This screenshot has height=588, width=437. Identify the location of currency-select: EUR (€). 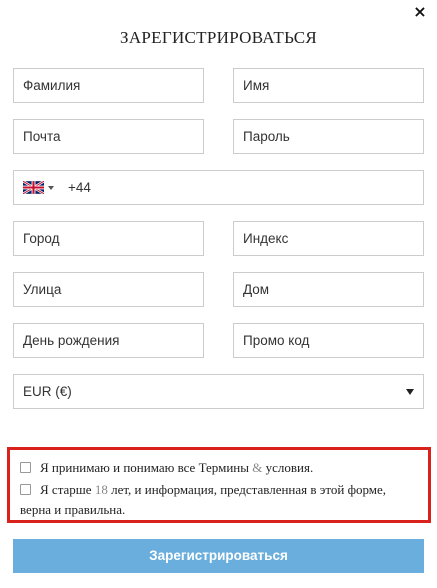
(218, 391).